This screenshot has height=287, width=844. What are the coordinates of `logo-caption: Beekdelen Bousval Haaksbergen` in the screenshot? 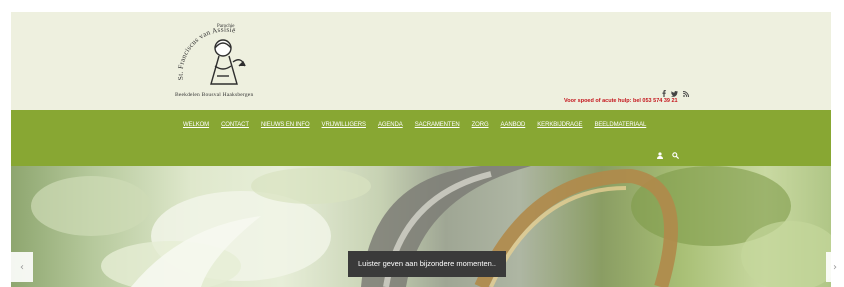 It's located at (214, 95).